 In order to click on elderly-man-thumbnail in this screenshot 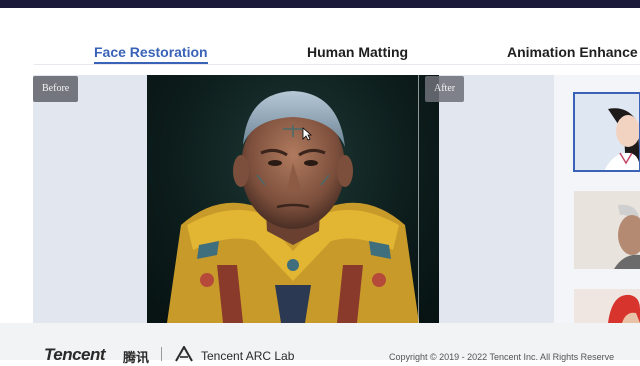, I will do `click(607, 230)`.